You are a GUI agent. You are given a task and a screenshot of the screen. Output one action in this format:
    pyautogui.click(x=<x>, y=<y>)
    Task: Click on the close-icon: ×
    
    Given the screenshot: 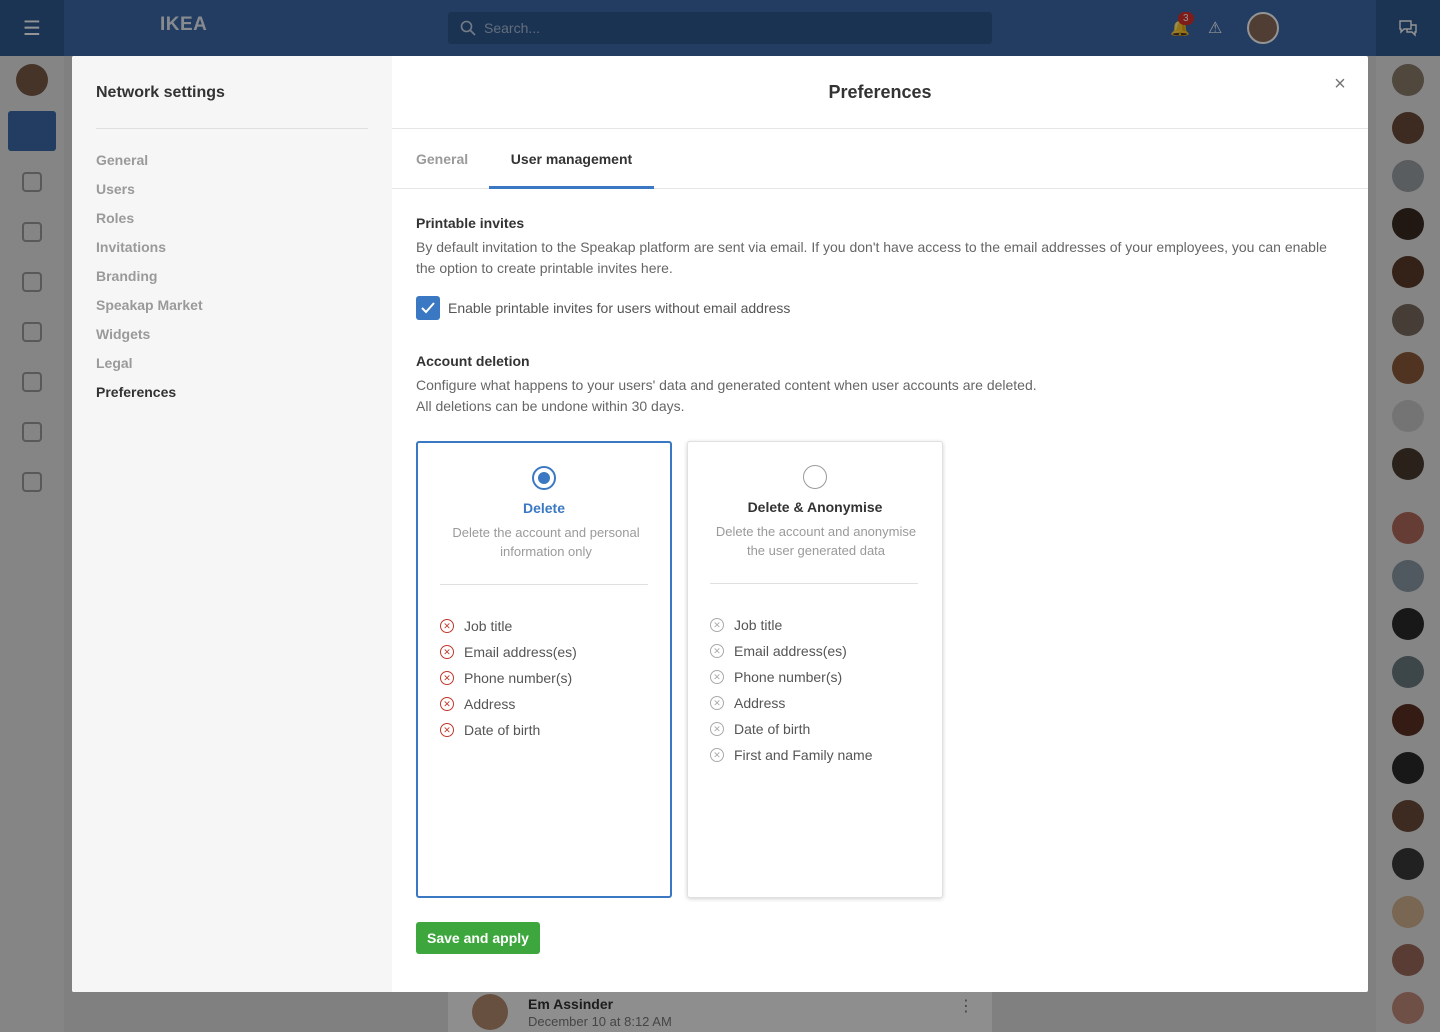 What is the action you would take?
    pyautogui.click(x=1340, y=84)
    